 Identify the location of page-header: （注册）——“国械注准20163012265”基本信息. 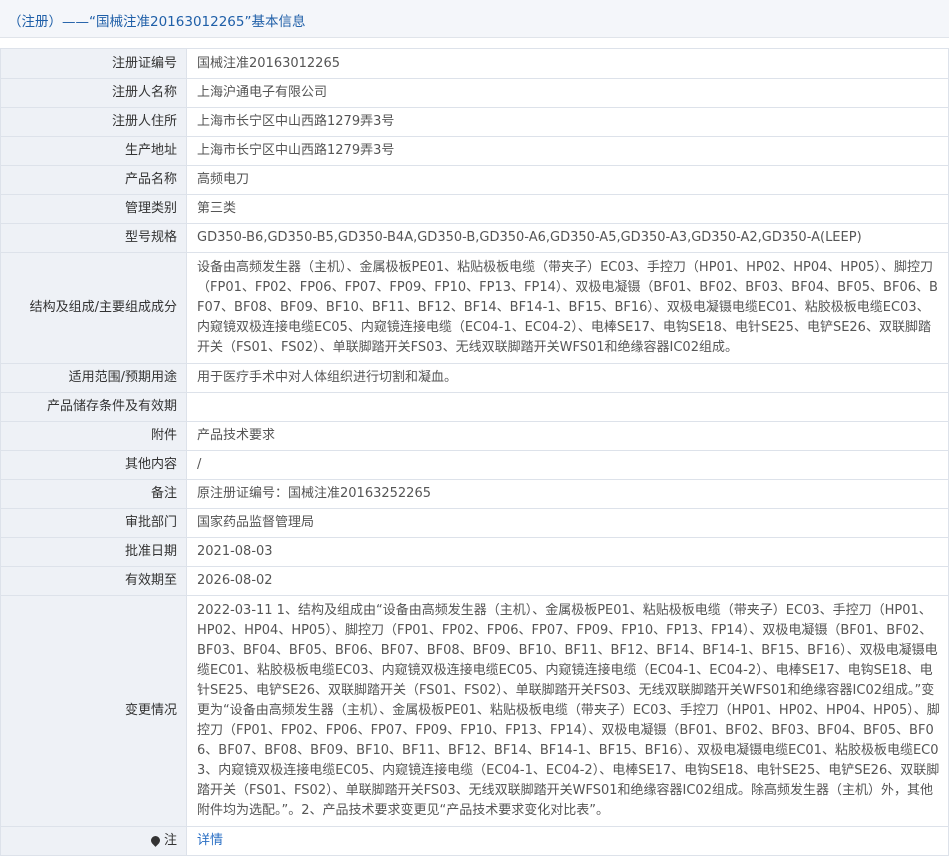
(474, 19).